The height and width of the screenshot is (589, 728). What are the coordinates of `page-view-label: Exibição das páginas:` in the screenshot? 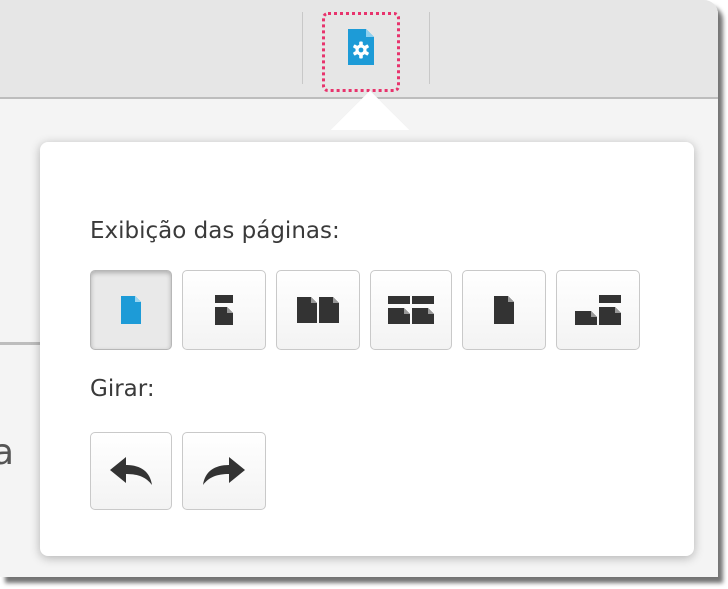 It's located at (215, 231).